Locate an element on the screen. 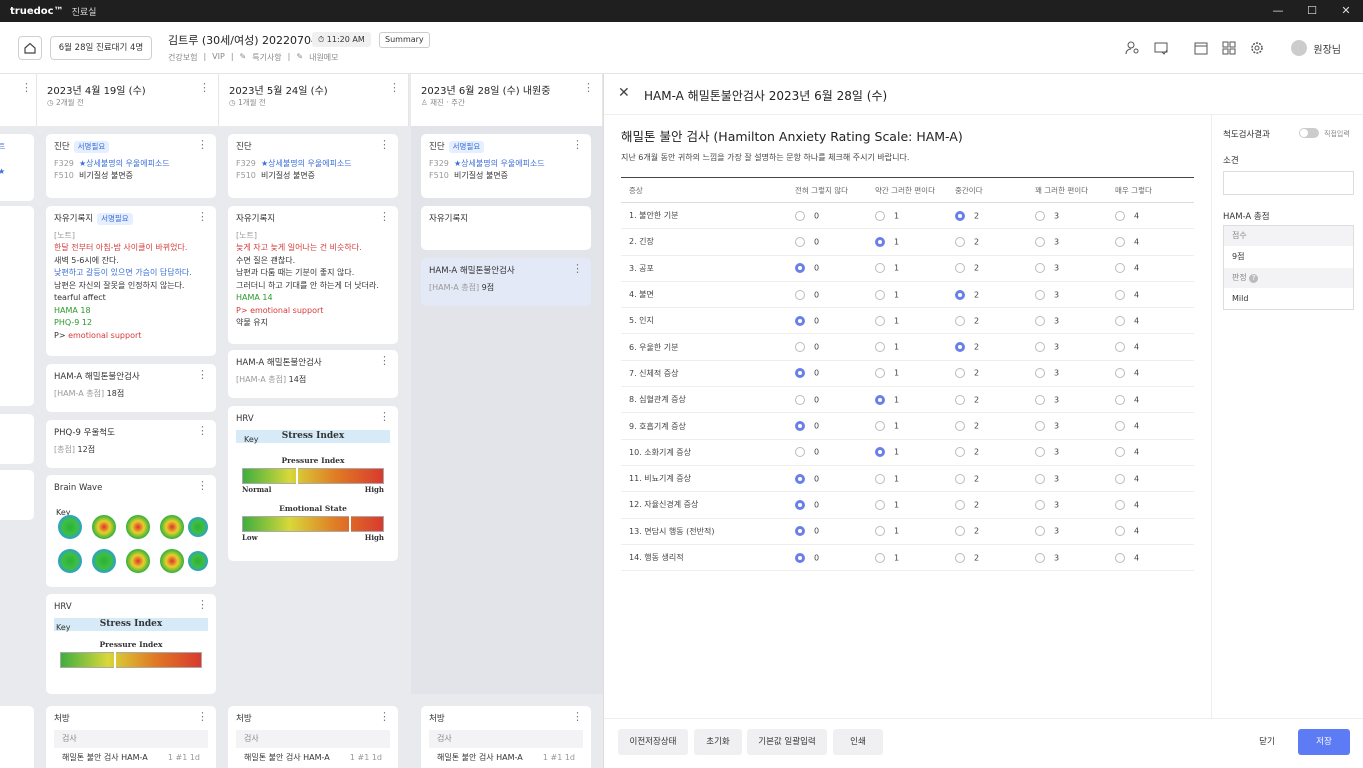 The height and width of the screenshot is (768, 1363). ham-card: HAM-A 해밀톤불안검사 ⋮ [HAM-A 총점] 14점 is located at coordinates (313, 374).